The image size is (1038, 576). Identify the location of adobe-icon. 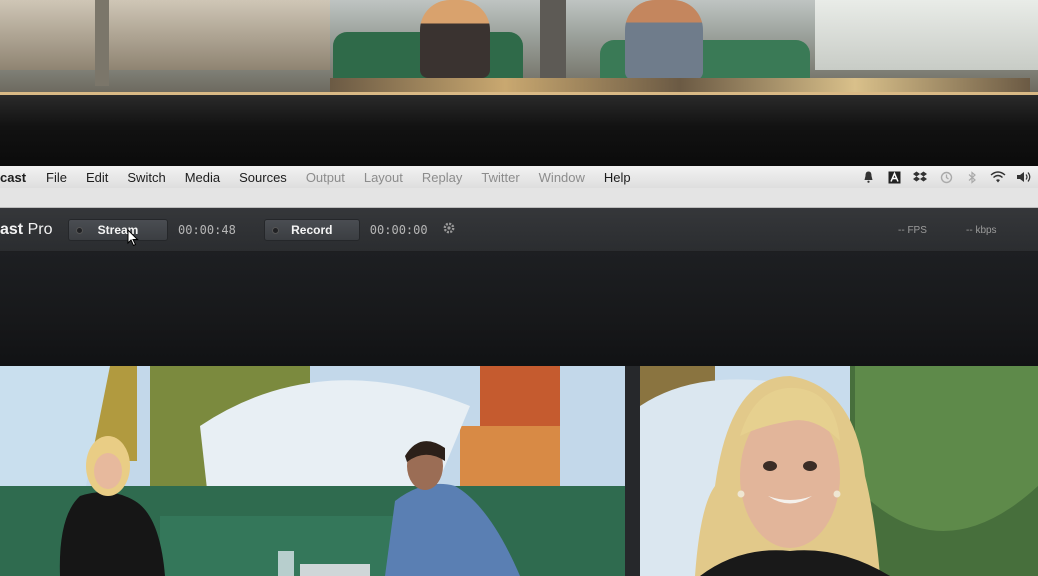
(894, 177).